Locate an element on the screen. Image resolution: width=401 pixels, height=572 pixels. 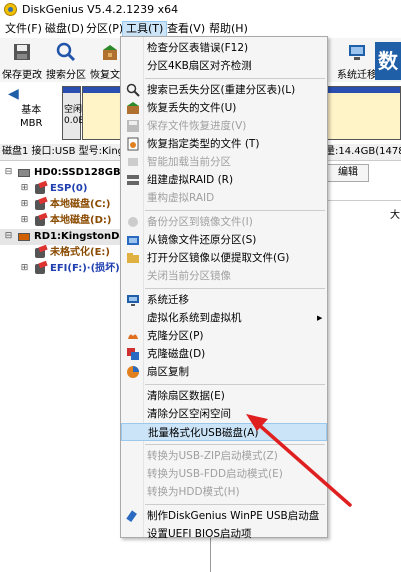
menu-item-label: 保存文件恢复进度(V) is located at coordinates (197, 126).